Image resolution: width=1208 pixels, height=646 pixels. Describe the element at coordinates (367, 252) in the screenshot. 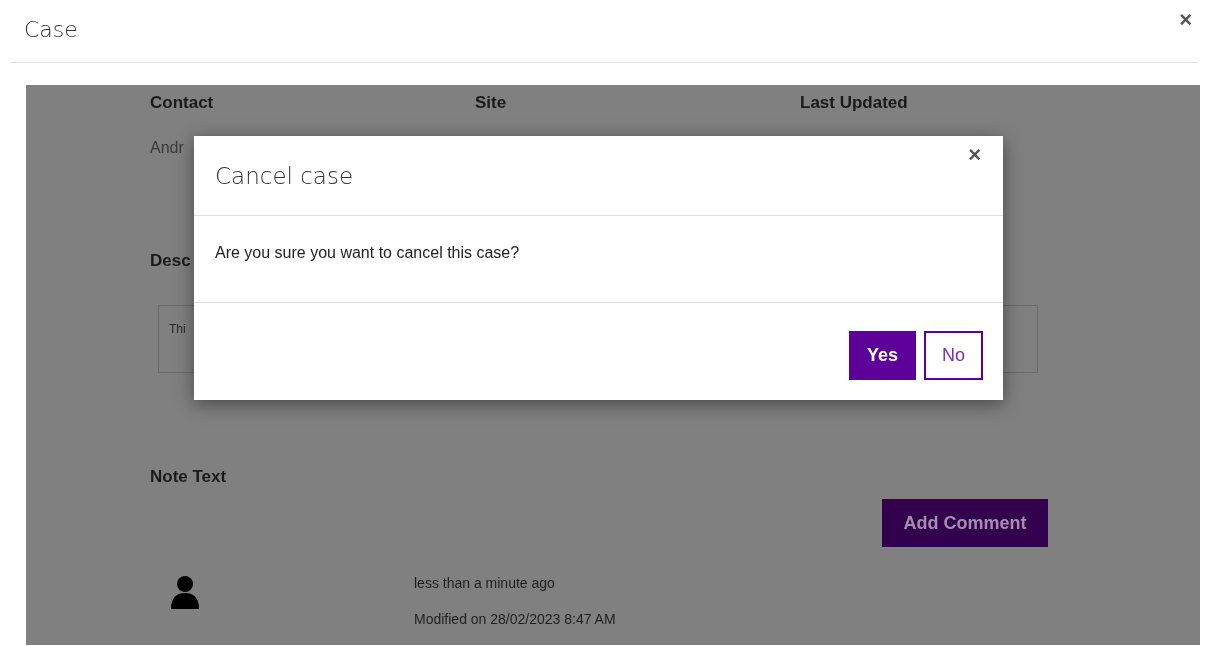

I see `dialog-message: Are you sure you want to cancel this case?` at that location.